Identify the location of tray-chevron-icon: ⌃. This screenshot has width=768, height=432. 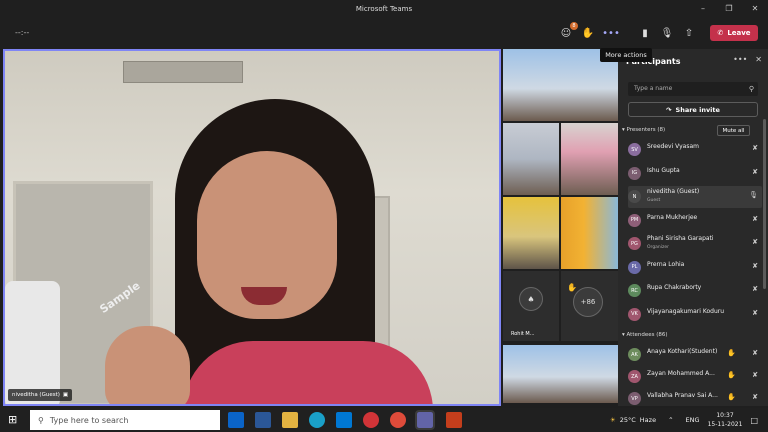
(670, 420).